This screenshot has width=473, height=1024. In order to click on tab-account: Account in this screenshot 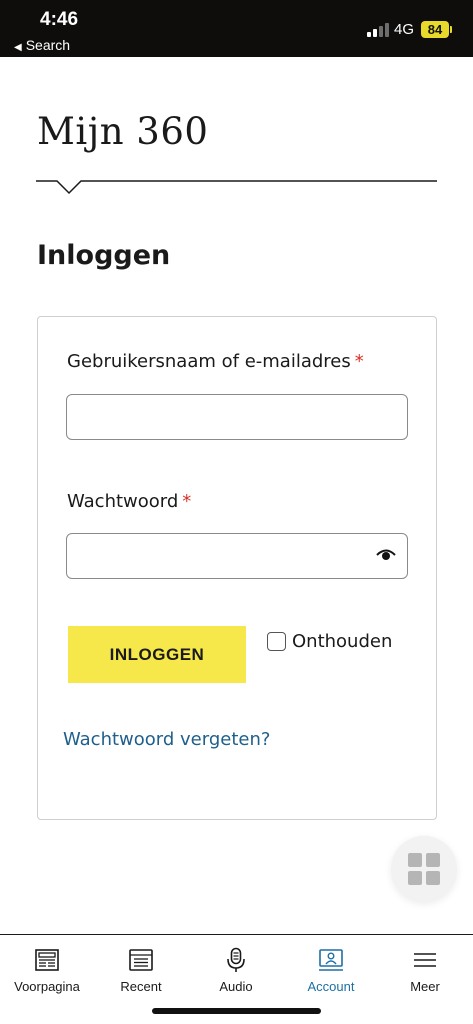, I will do `click(331, 970)`.